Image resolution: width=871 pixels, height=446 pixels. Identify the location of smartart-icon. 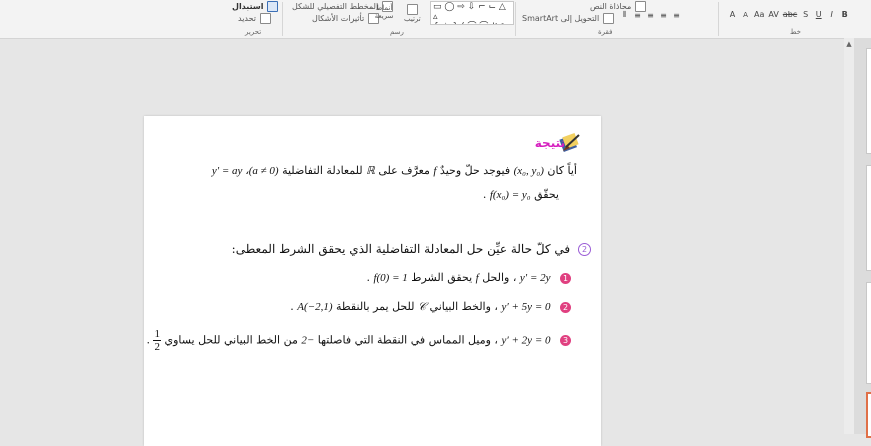
(609, 18).